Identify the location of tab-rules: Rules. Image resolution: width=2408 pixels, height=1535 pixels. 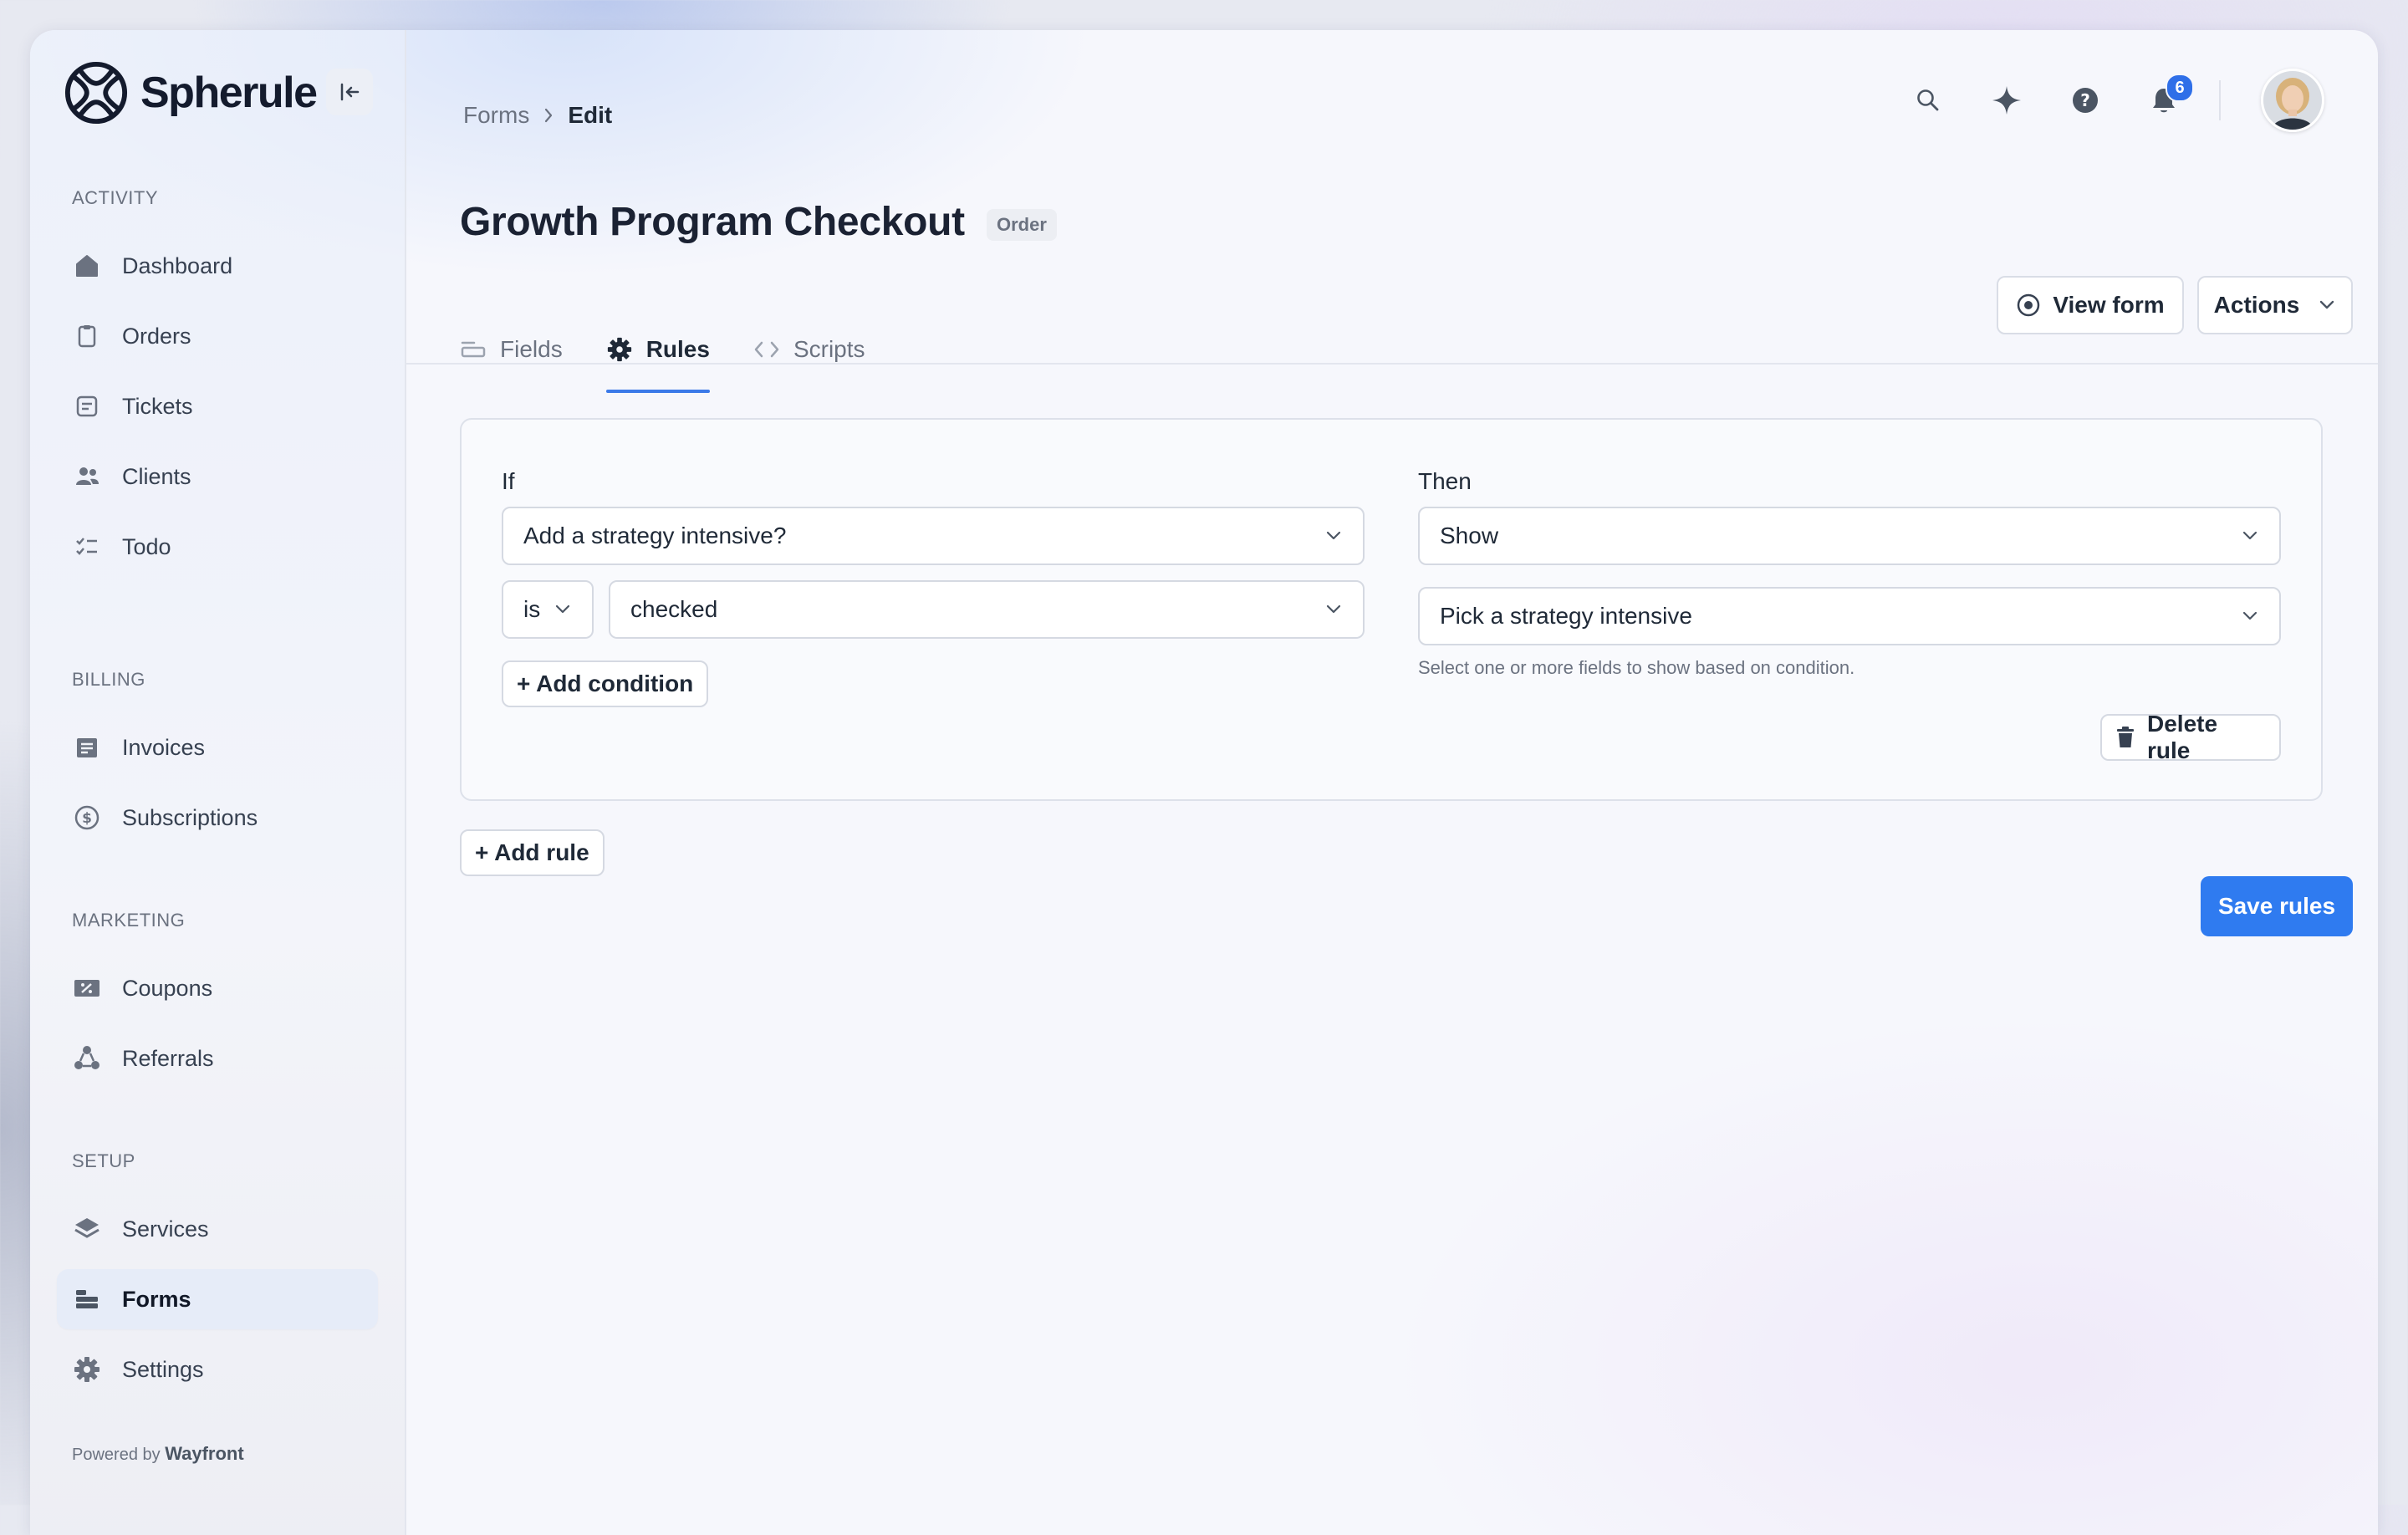
(658, 349).